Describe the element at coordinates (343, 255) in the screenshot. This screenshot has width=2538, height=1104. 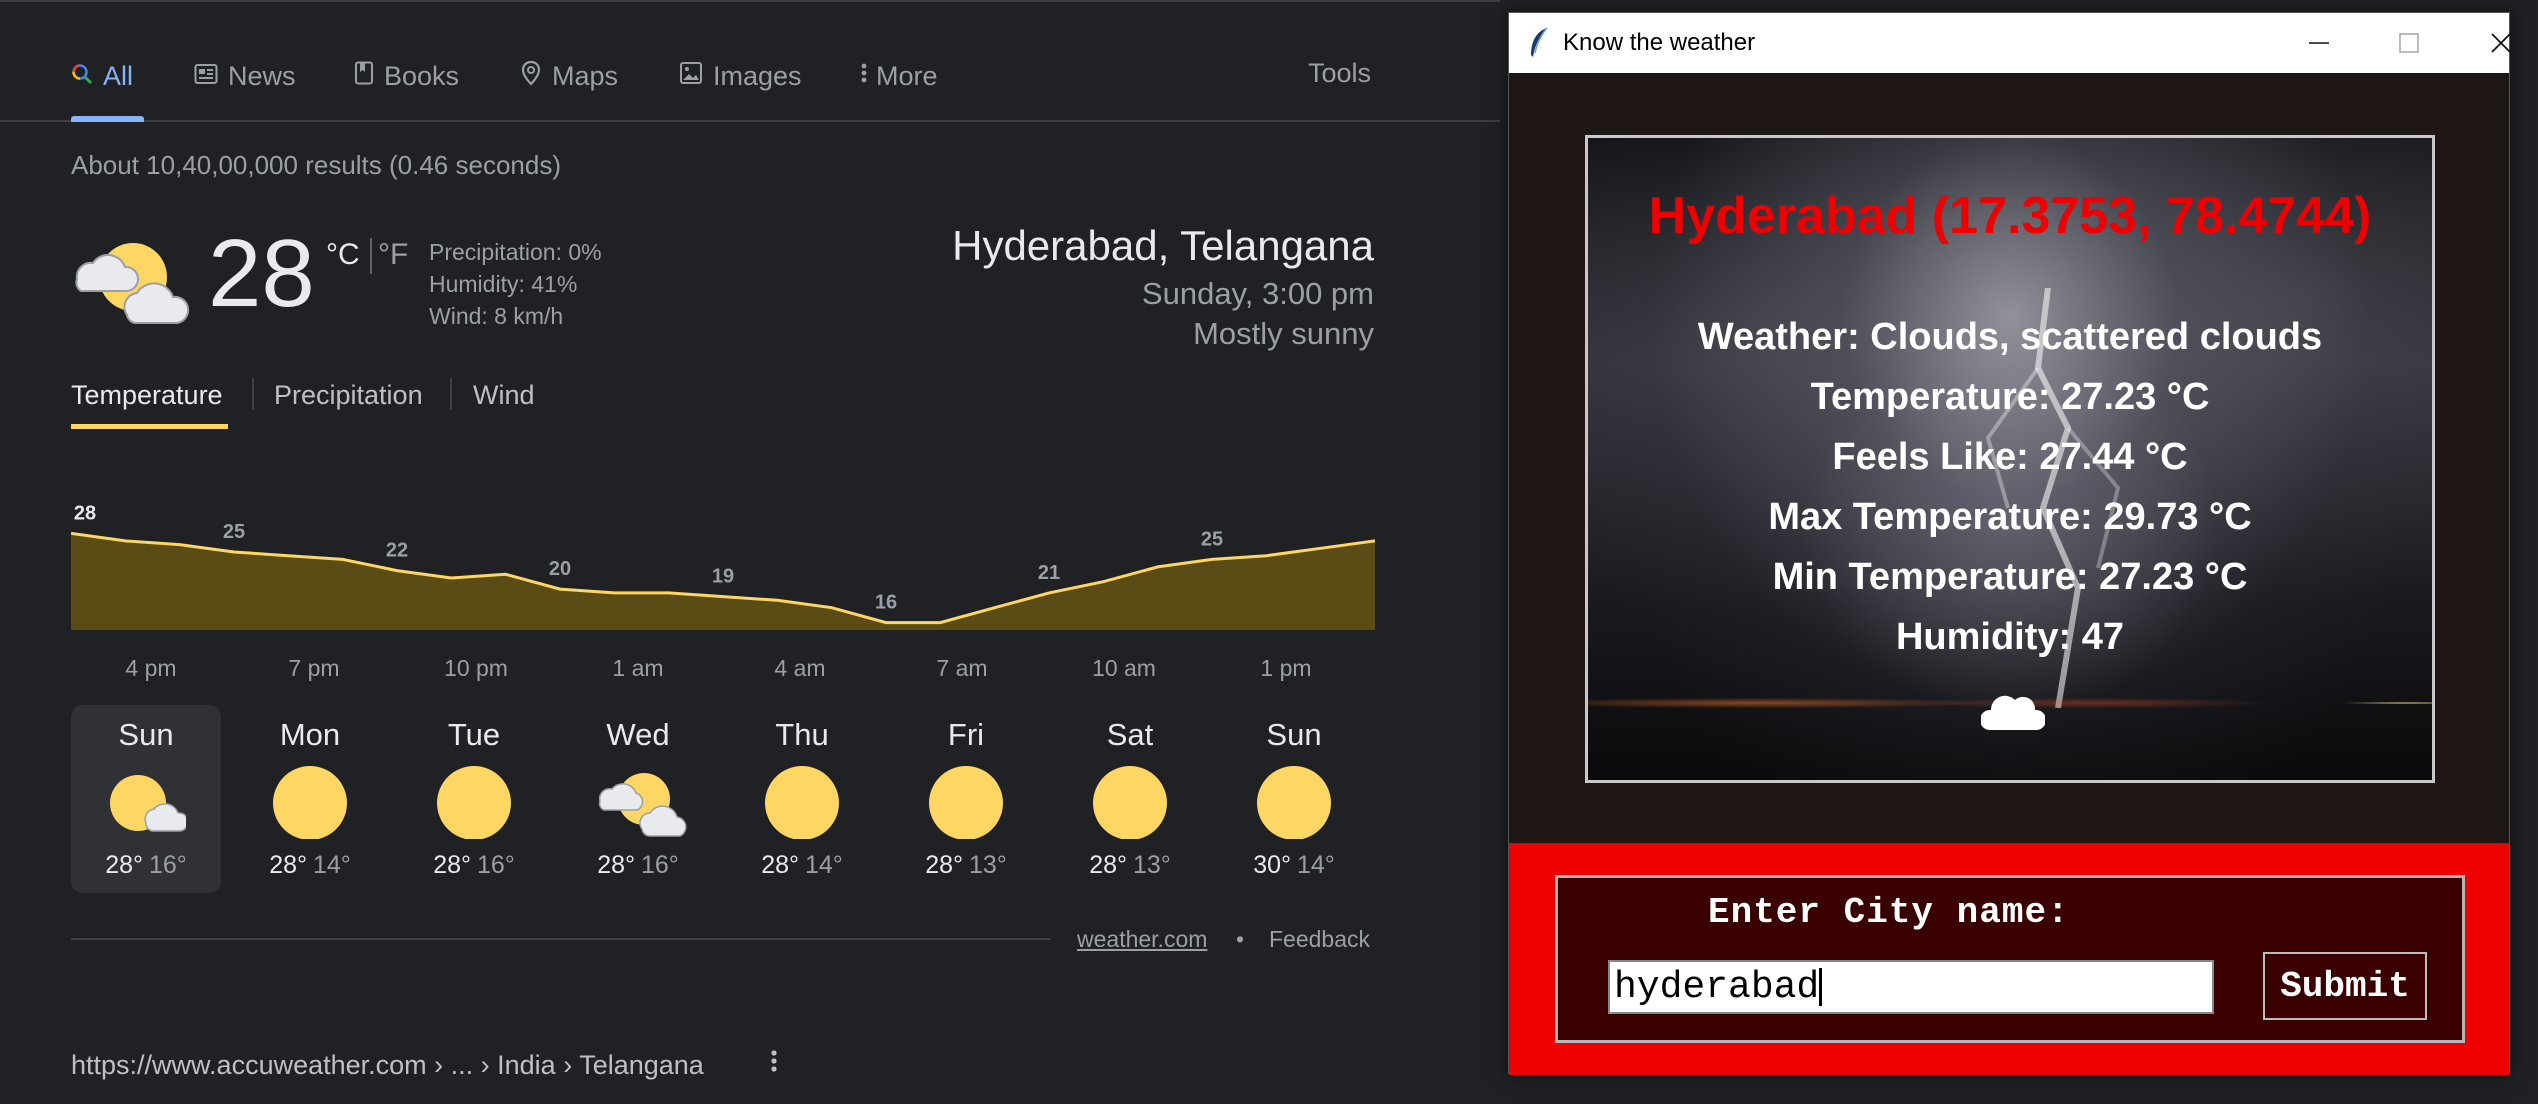
I see `unit-celsius: °C` at that location.